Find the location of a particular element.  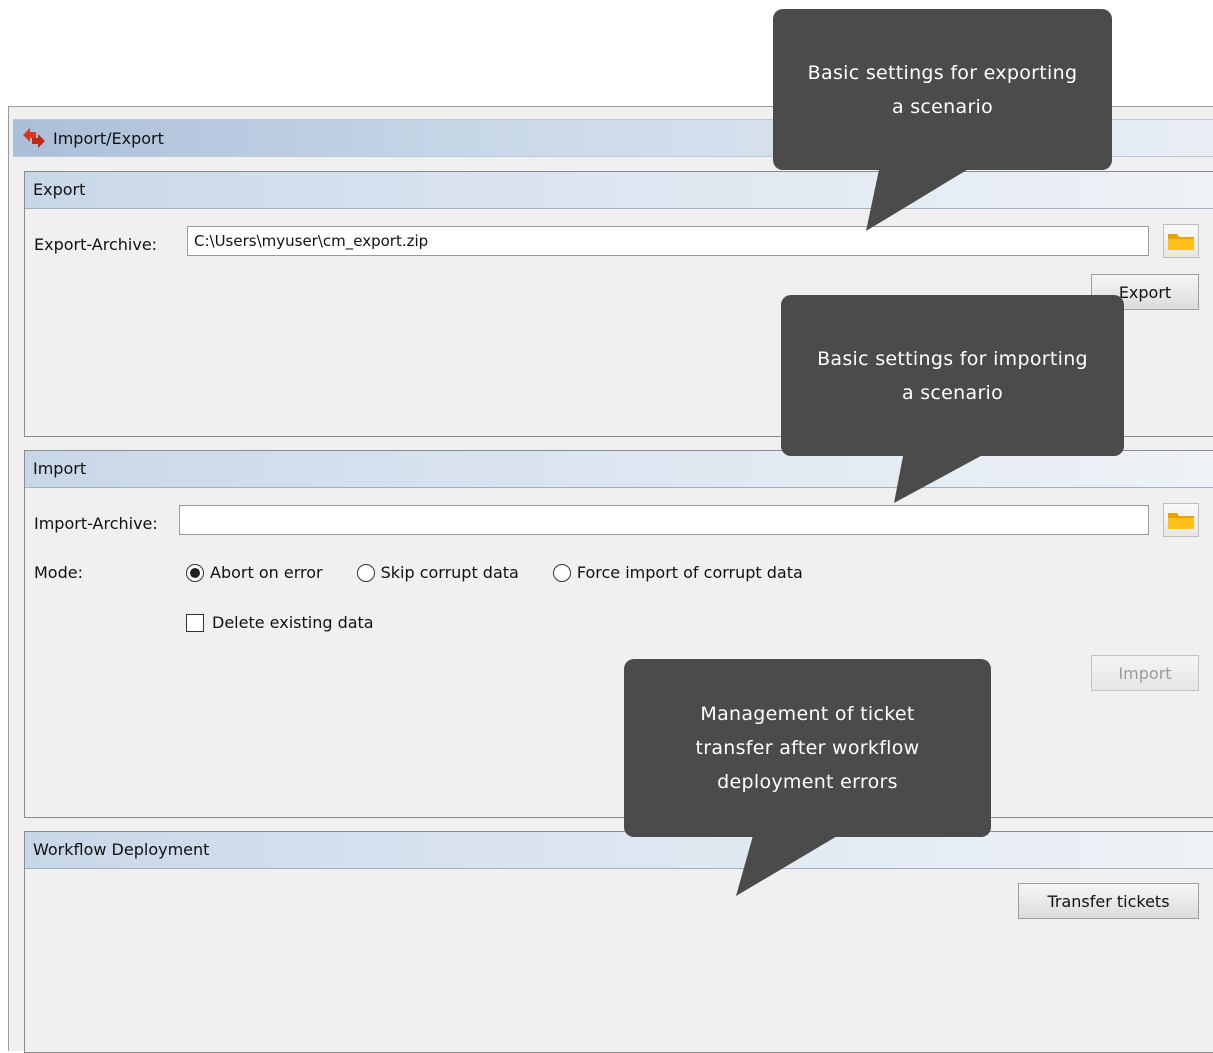

mode-abort-label: Abort on error is located at coordinates (266, 572).